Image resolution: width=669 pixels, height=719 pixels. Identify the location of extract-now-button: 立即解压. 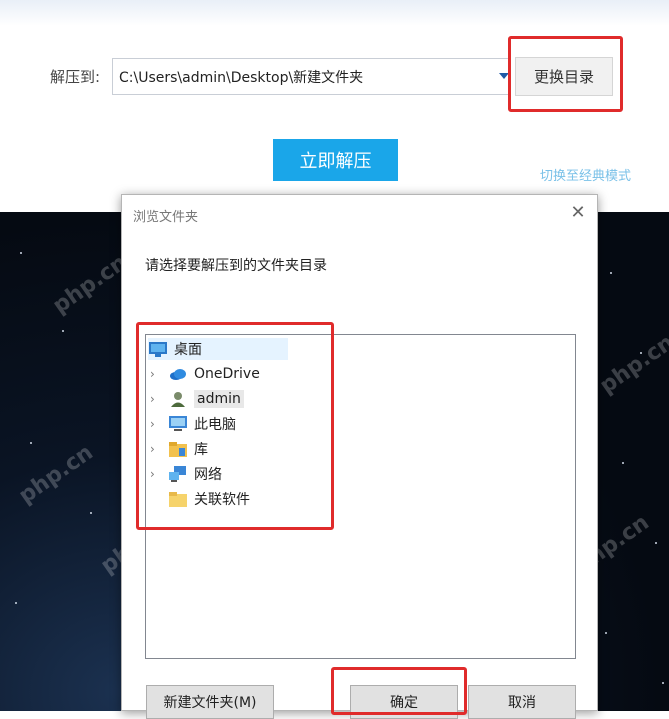
(335, 160).